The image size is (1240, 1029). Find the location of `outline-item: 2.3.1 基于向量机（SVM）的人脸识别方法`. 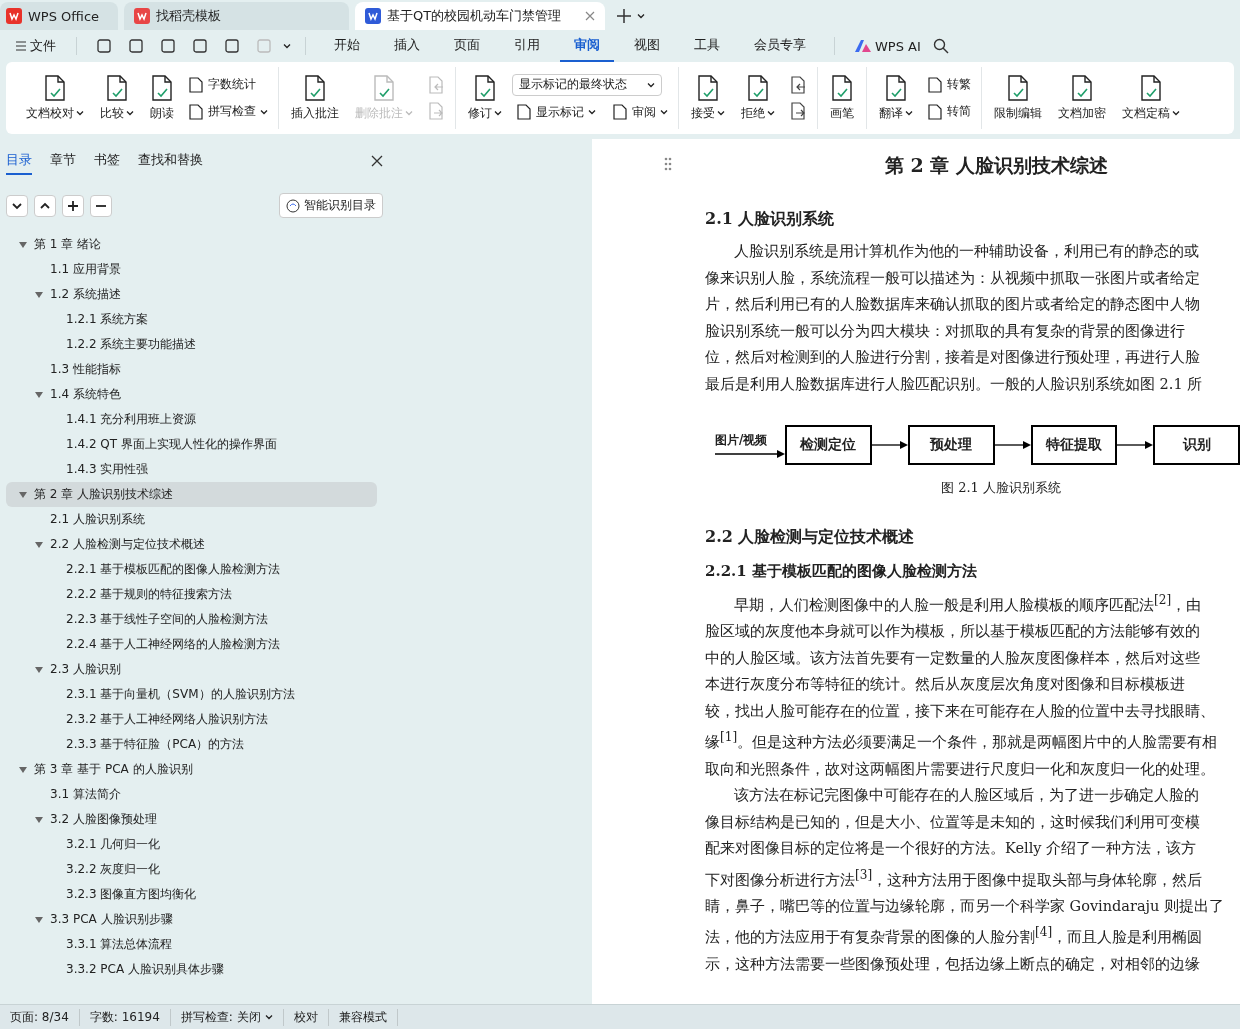

outline-item: 2.3.1 基于向量机（SVM）的人脸识别方法 is located at coordinates (191, 694).